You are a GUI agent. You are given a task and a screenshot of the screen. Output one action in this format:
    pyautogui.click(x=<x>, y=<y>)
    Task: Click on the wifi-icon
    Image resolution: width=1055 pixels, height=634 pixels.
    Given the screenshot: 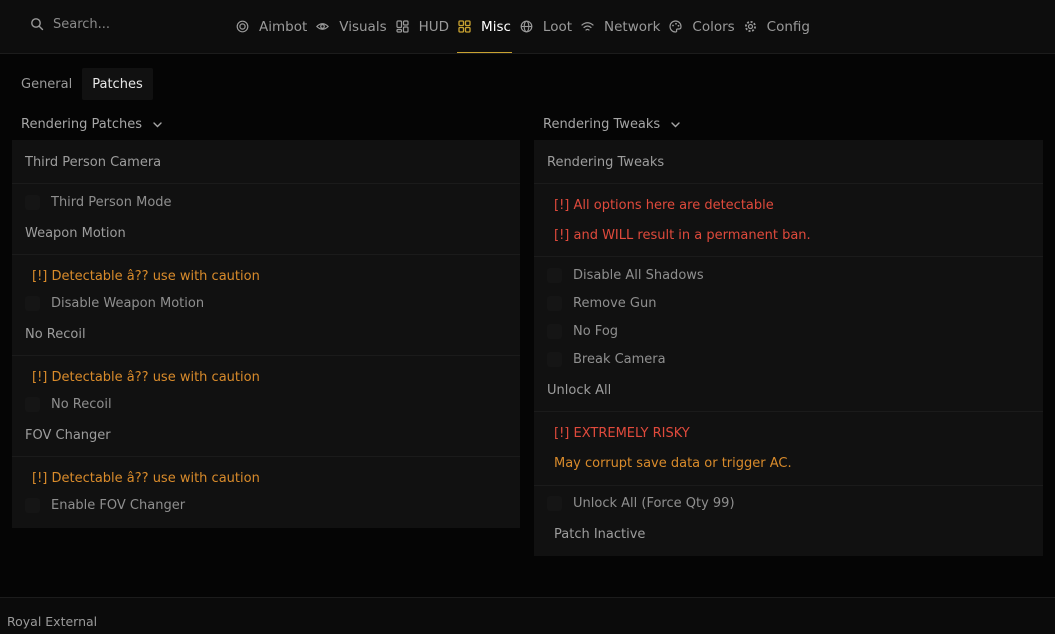 What is the action you would take?
    pyautogui.click(x=587, y=26)
    